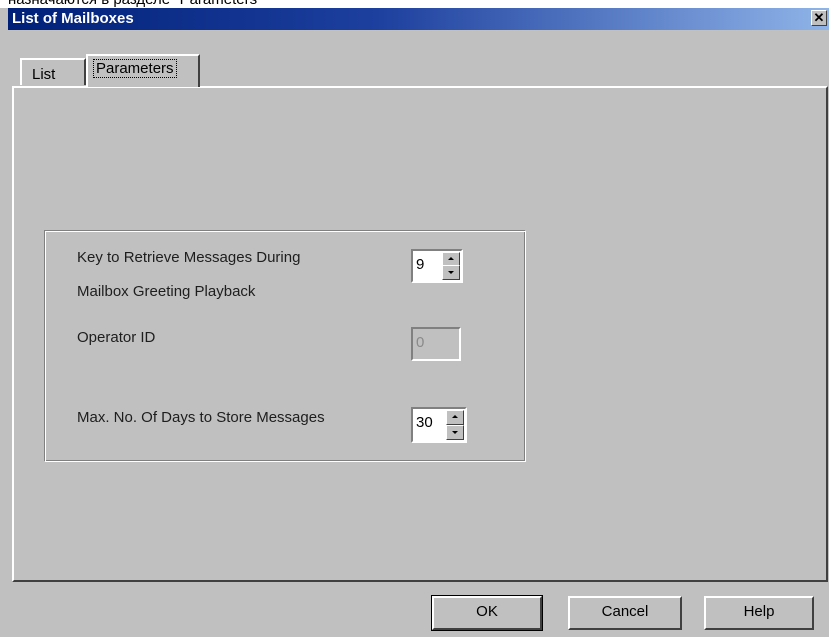  I want to click on close-button: ✕, so click(819, 18).